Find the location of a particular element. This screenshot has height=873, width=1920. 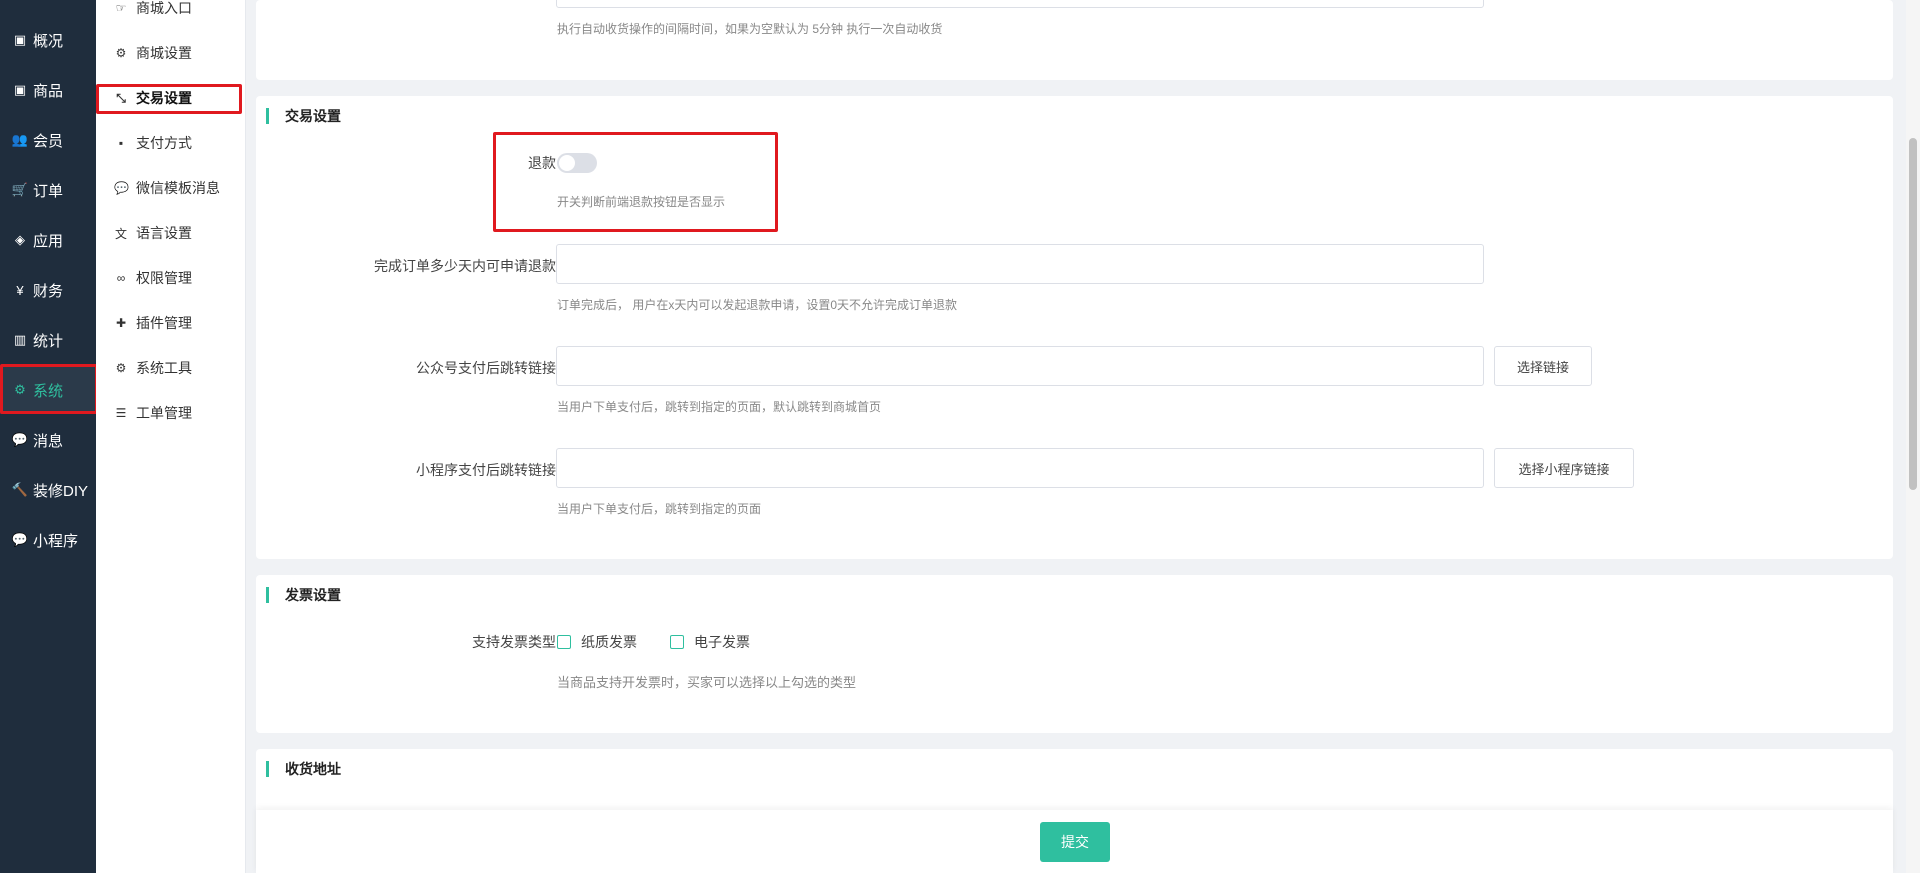

auto-receive-interval-input is located at coordinates (1020, 4).